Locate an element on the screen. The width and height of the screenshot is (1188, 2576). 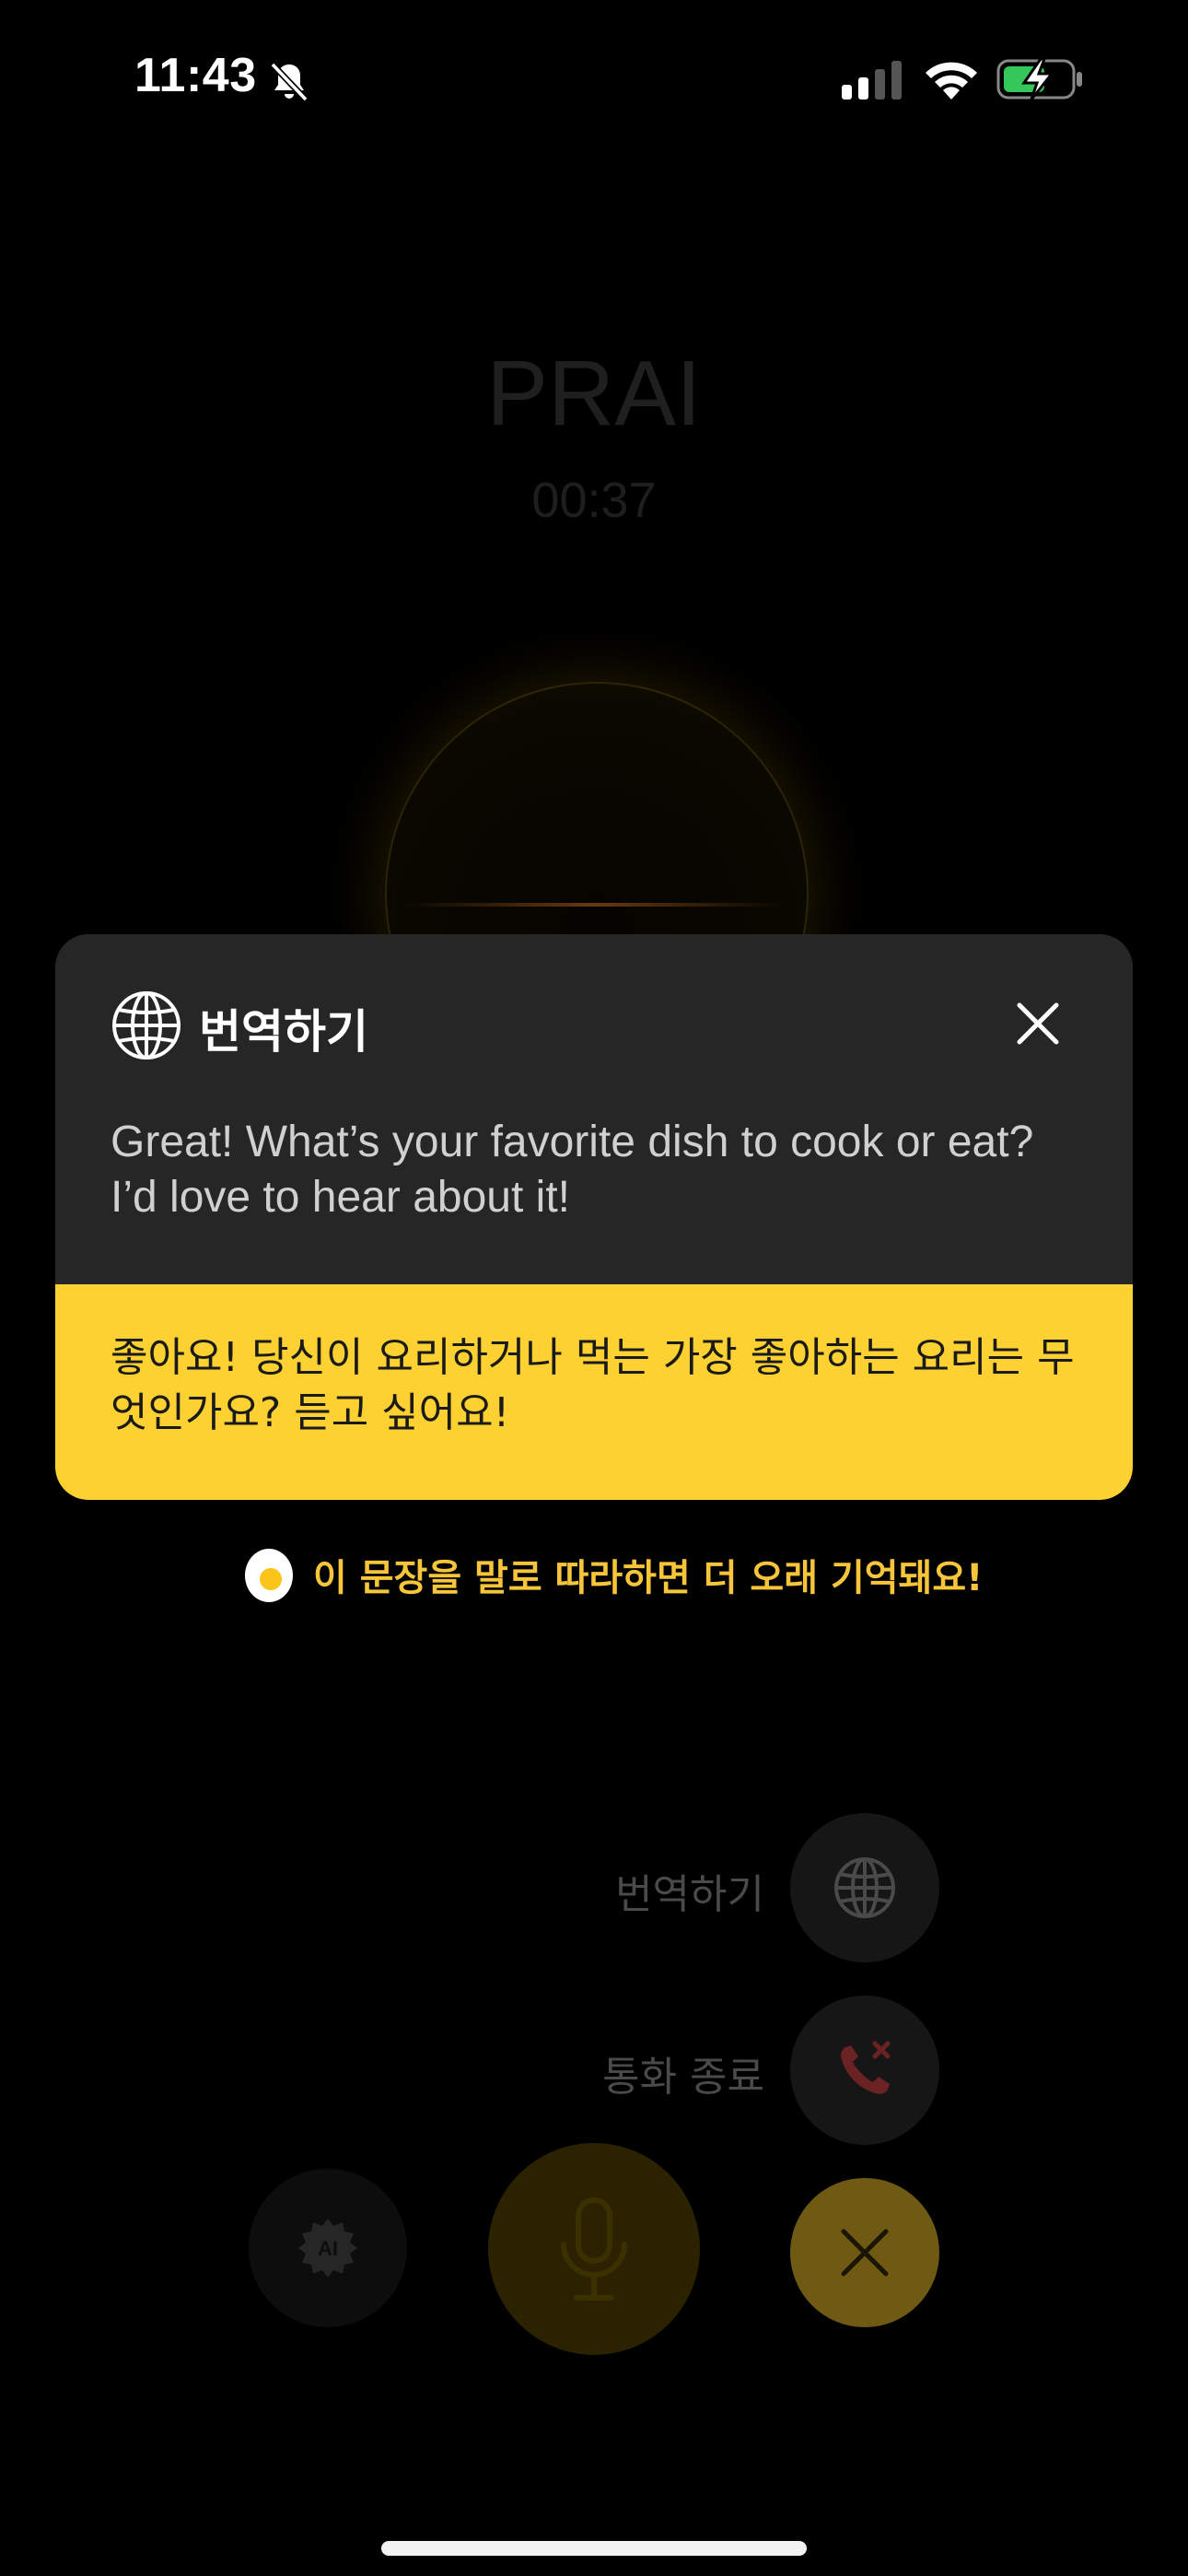
call-timer: 00:37 is located at coordinates (594, 500).